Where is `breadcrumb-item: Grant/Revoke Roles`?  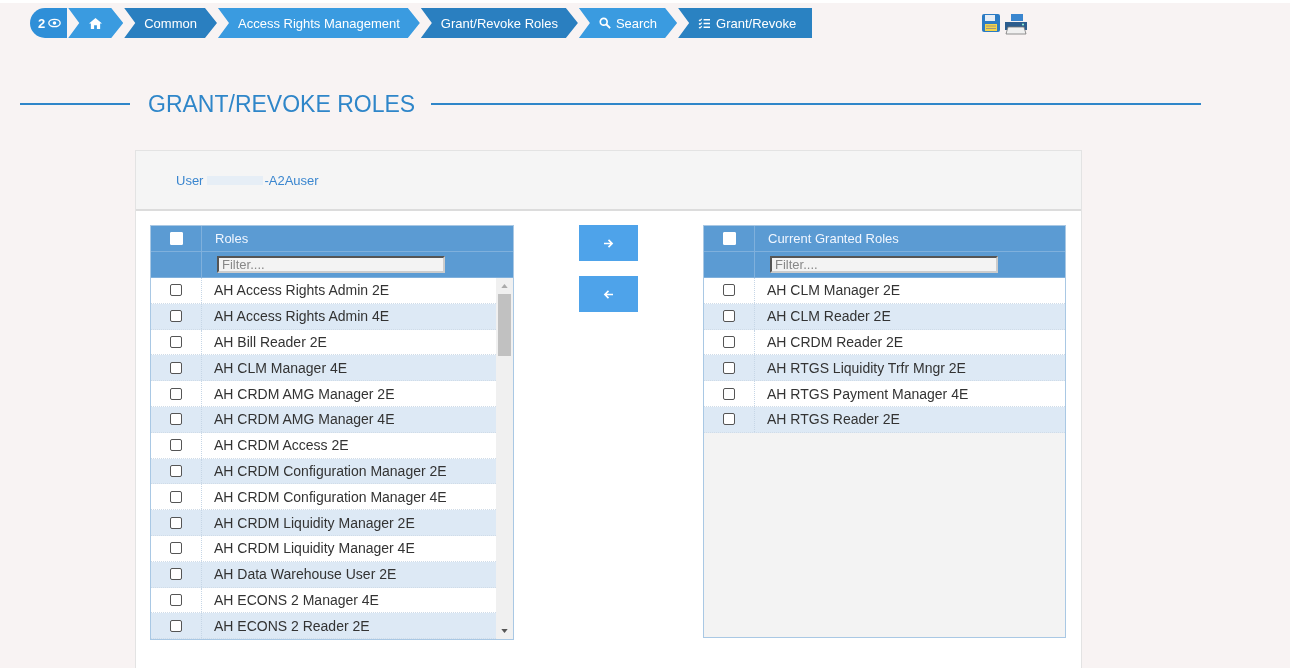
breadcrumb-item: Grant/Revoke Roles is located at coordinates (499, 23).